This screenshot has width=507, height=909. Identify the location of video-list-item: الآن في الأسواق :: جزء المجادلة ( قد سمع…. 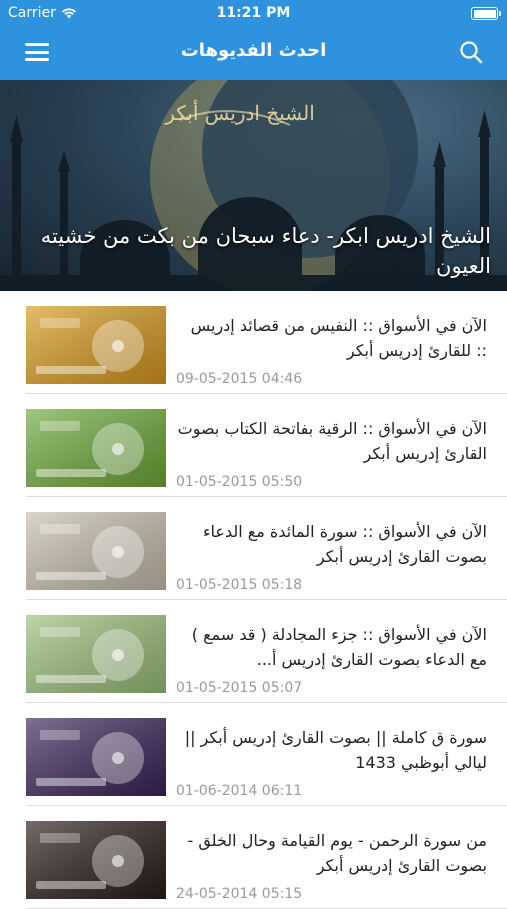
(253, 651).